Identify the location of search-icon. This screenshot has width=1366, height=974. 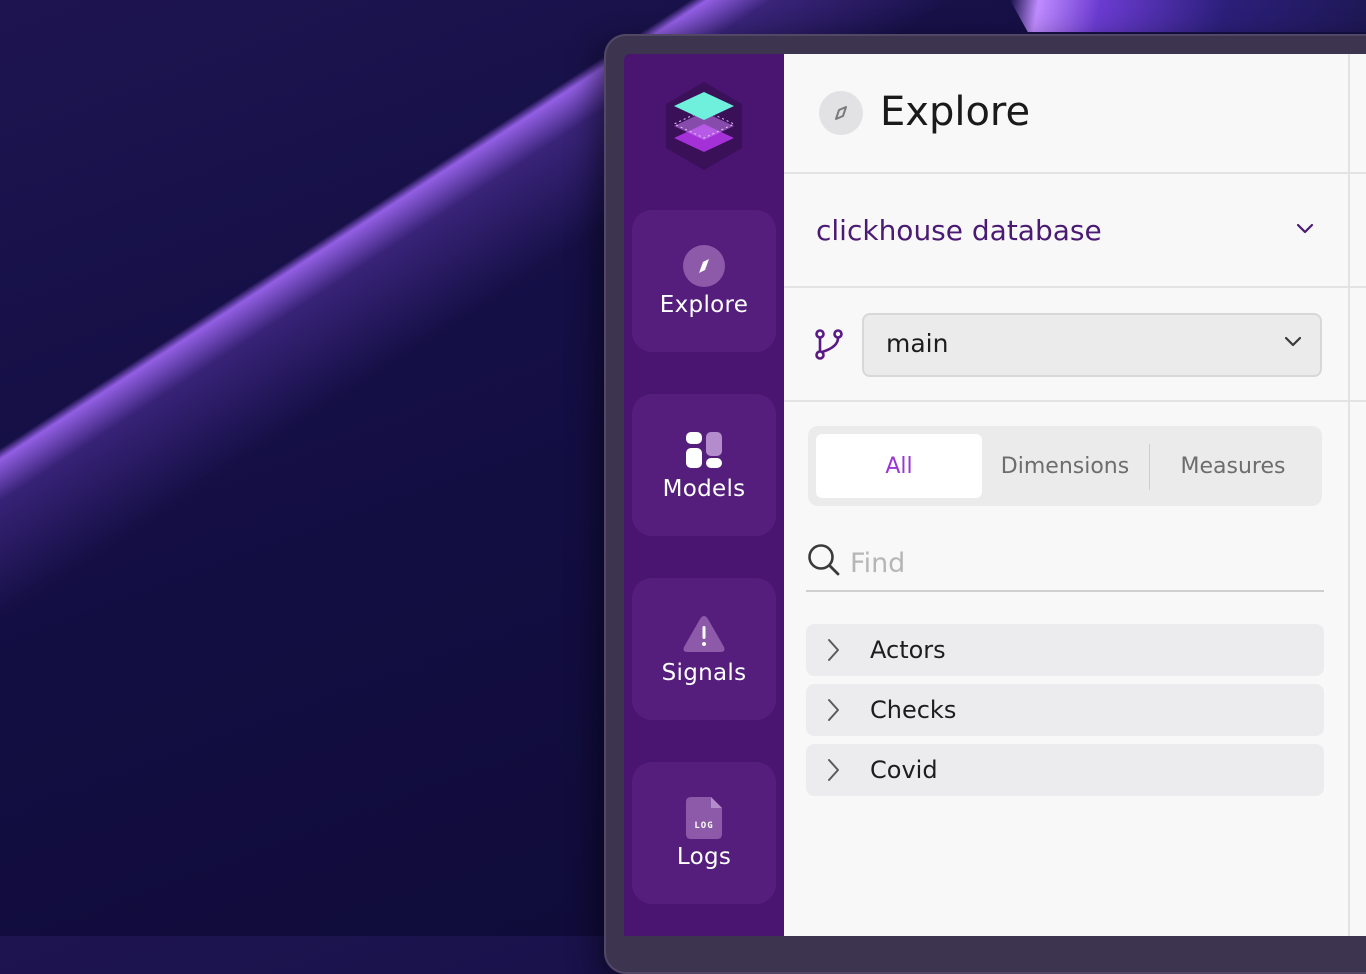
(824, 562).